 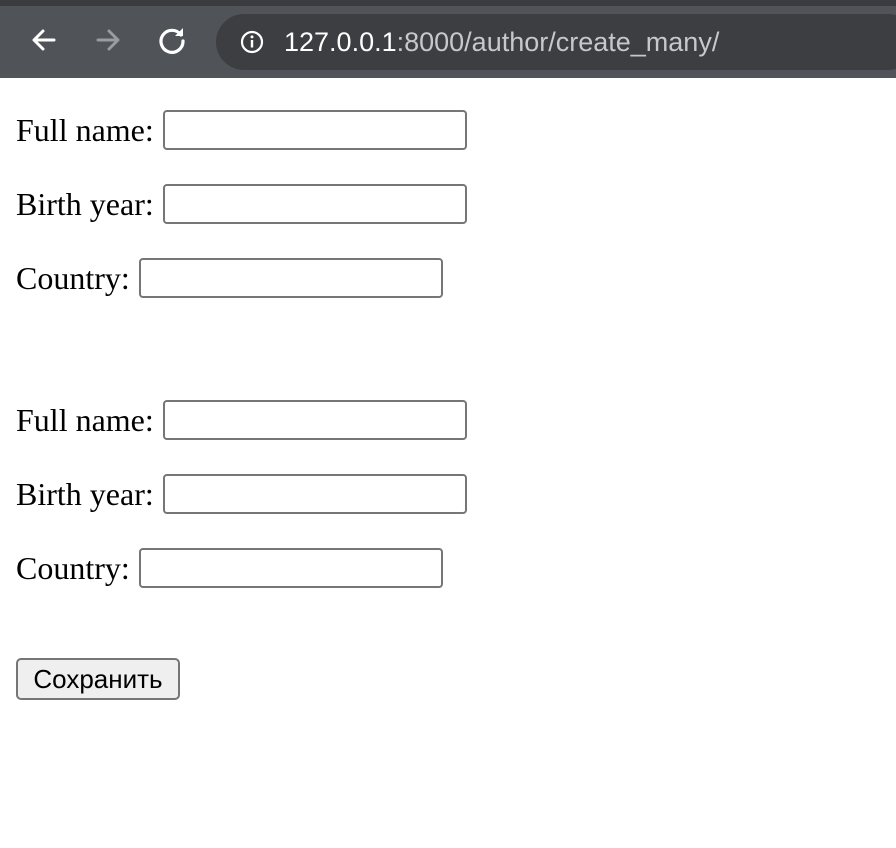 What do you see at coordinates (340, 42) in the screenshot?
I see `url-host: 127.0.0.1` at bounding box center [340, 42].